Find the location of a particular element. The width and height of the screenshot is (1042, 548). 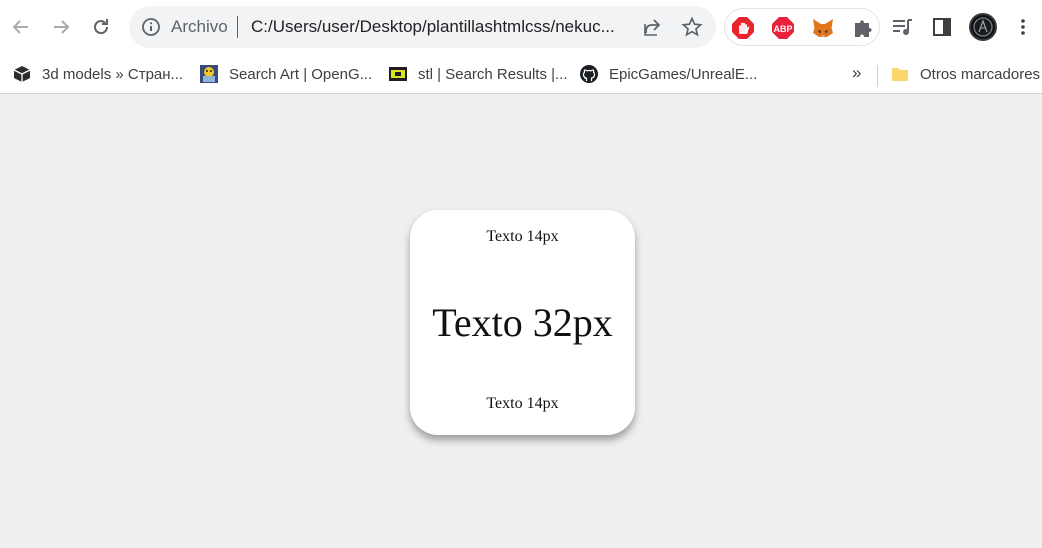

info-icon is located at coordinates (151, 27).